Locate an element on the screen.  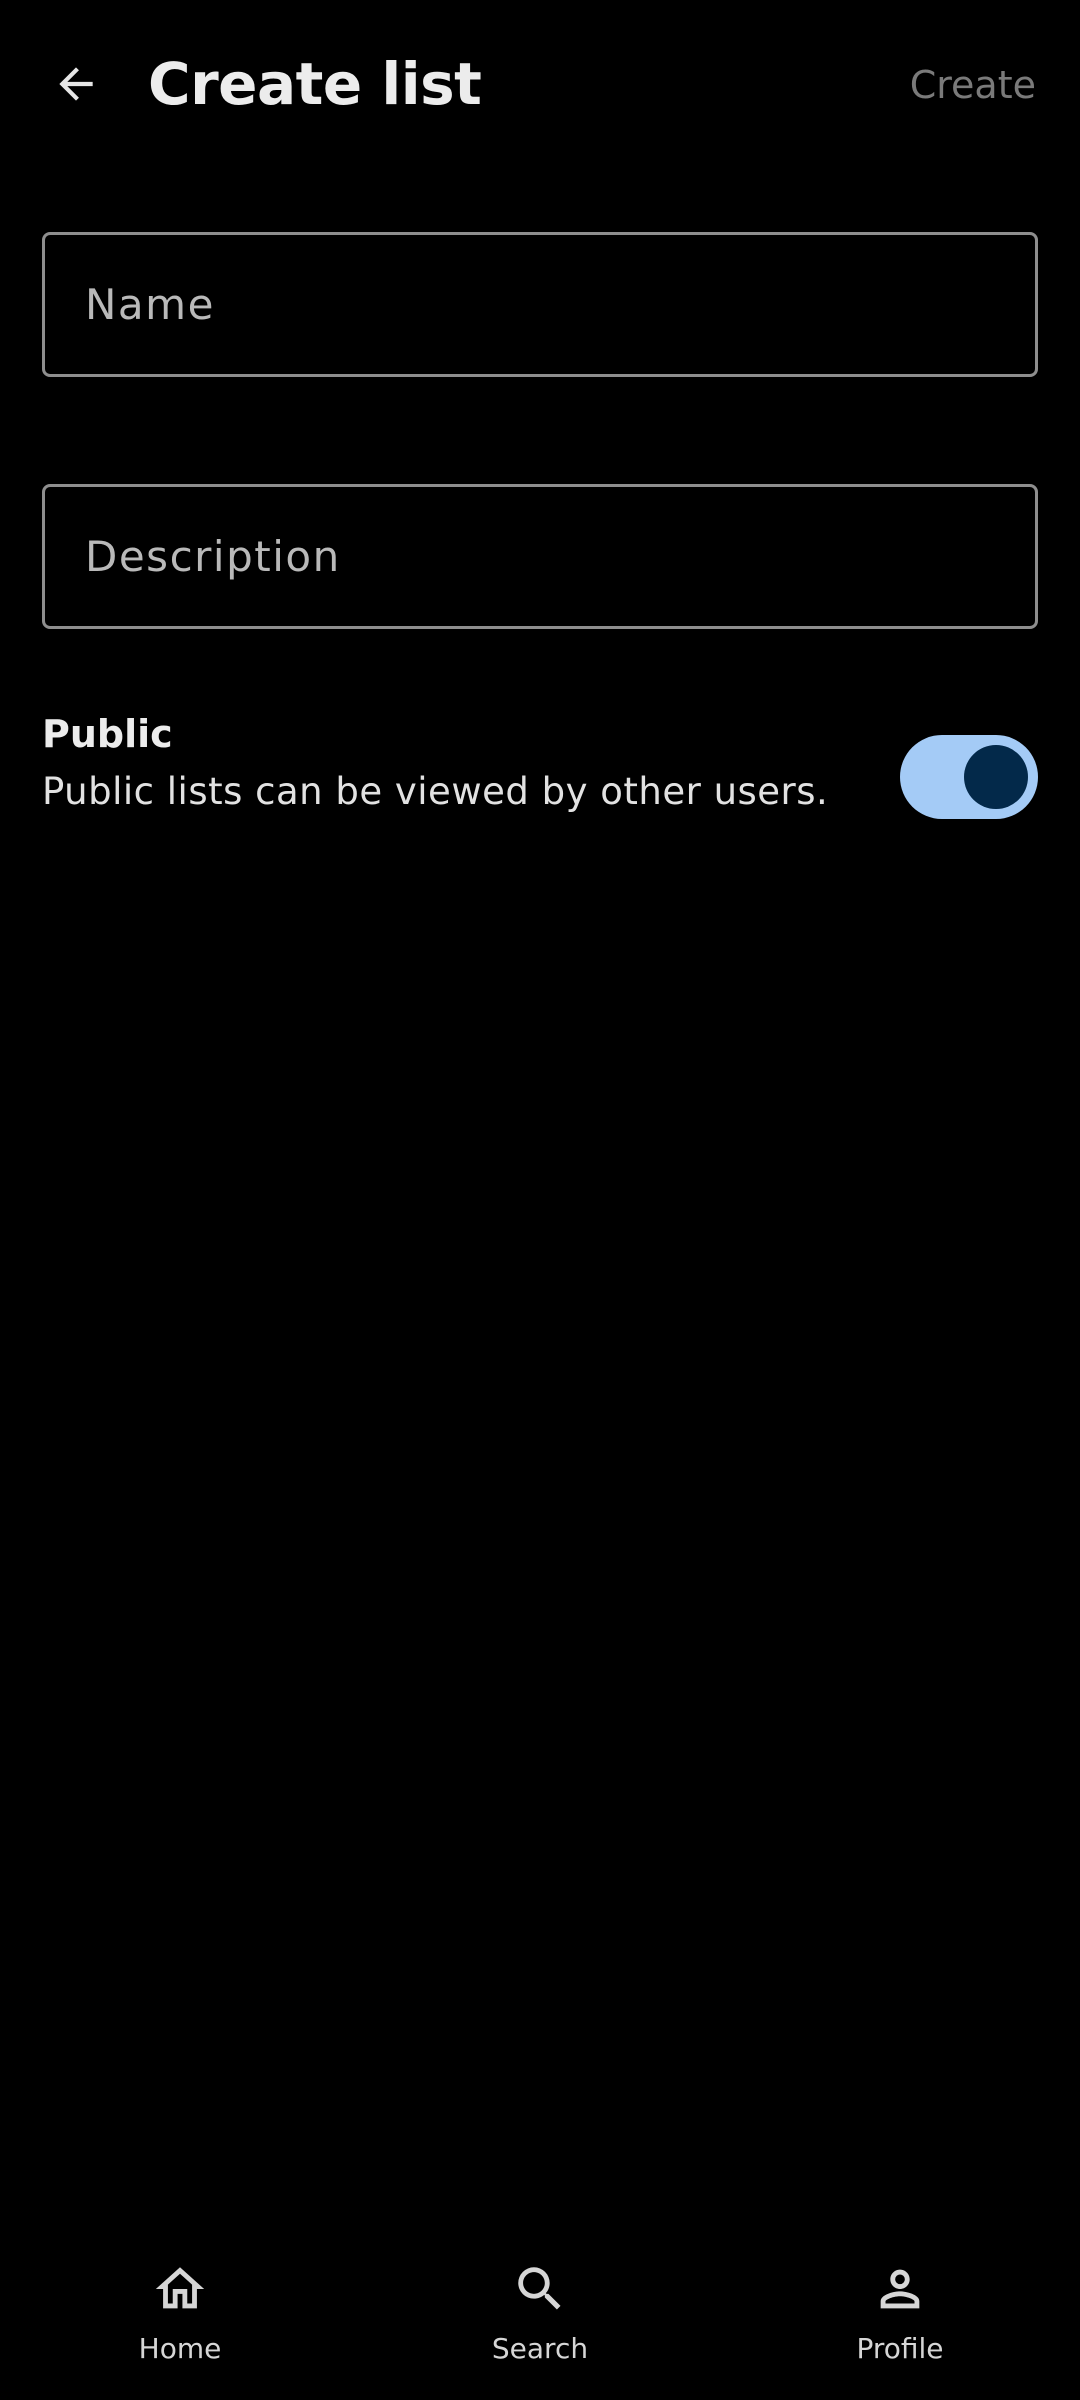
page-title: Create list is located at coordinates (315, 84).